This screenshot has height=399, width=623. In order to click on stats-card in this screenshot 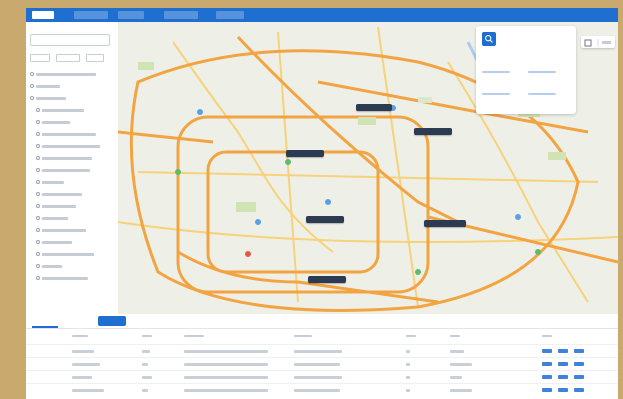, I will do `click(526, 70)`.